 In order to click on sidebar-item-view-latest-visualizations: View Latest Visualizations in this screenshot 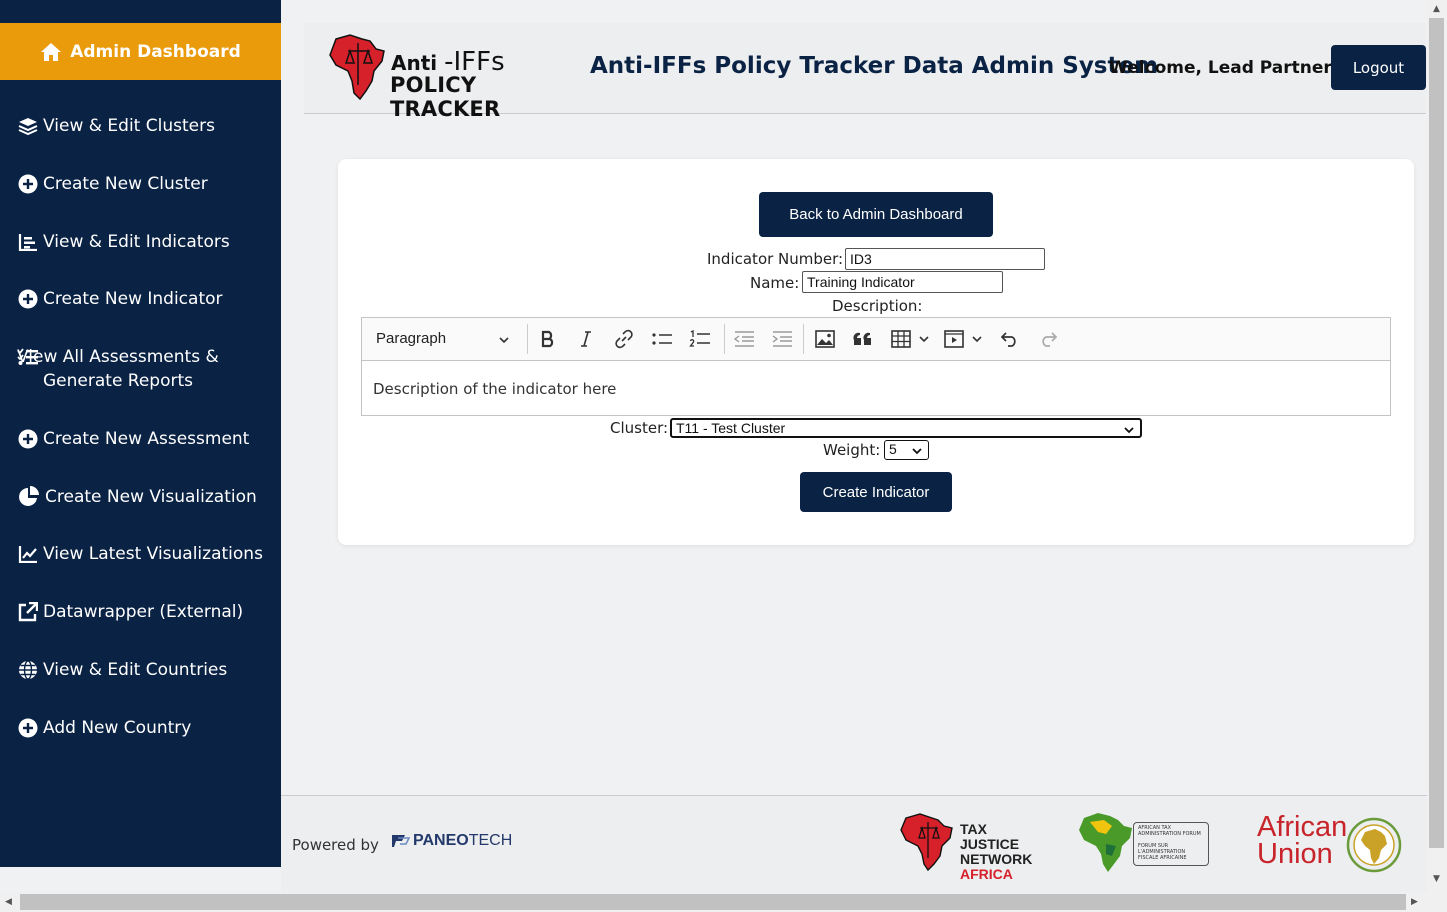, I will do `click(142, 554)`.